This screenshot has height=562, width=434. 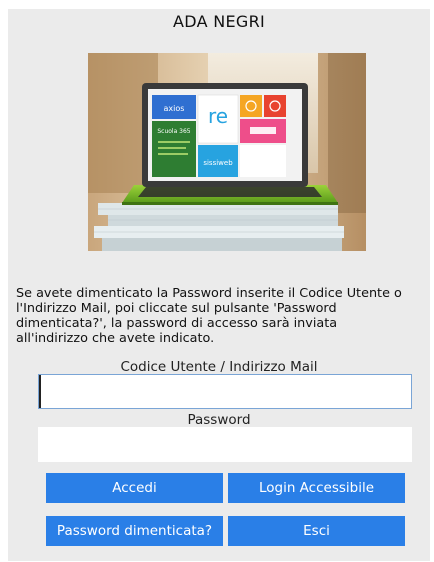 I want to click on exit-button: Esci, so click(x=316, y=531).